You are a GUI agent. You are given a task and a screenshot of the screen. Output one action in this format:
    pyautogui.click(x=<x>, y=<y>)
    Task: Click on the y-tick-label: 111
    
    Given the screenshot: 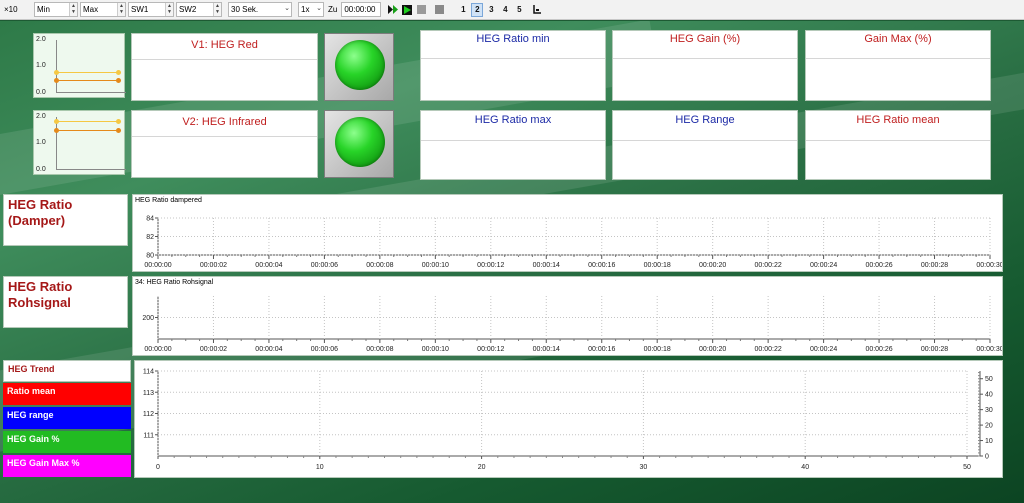 What is the action you would take?
    pyautogui.click(x=148, y=435)
    